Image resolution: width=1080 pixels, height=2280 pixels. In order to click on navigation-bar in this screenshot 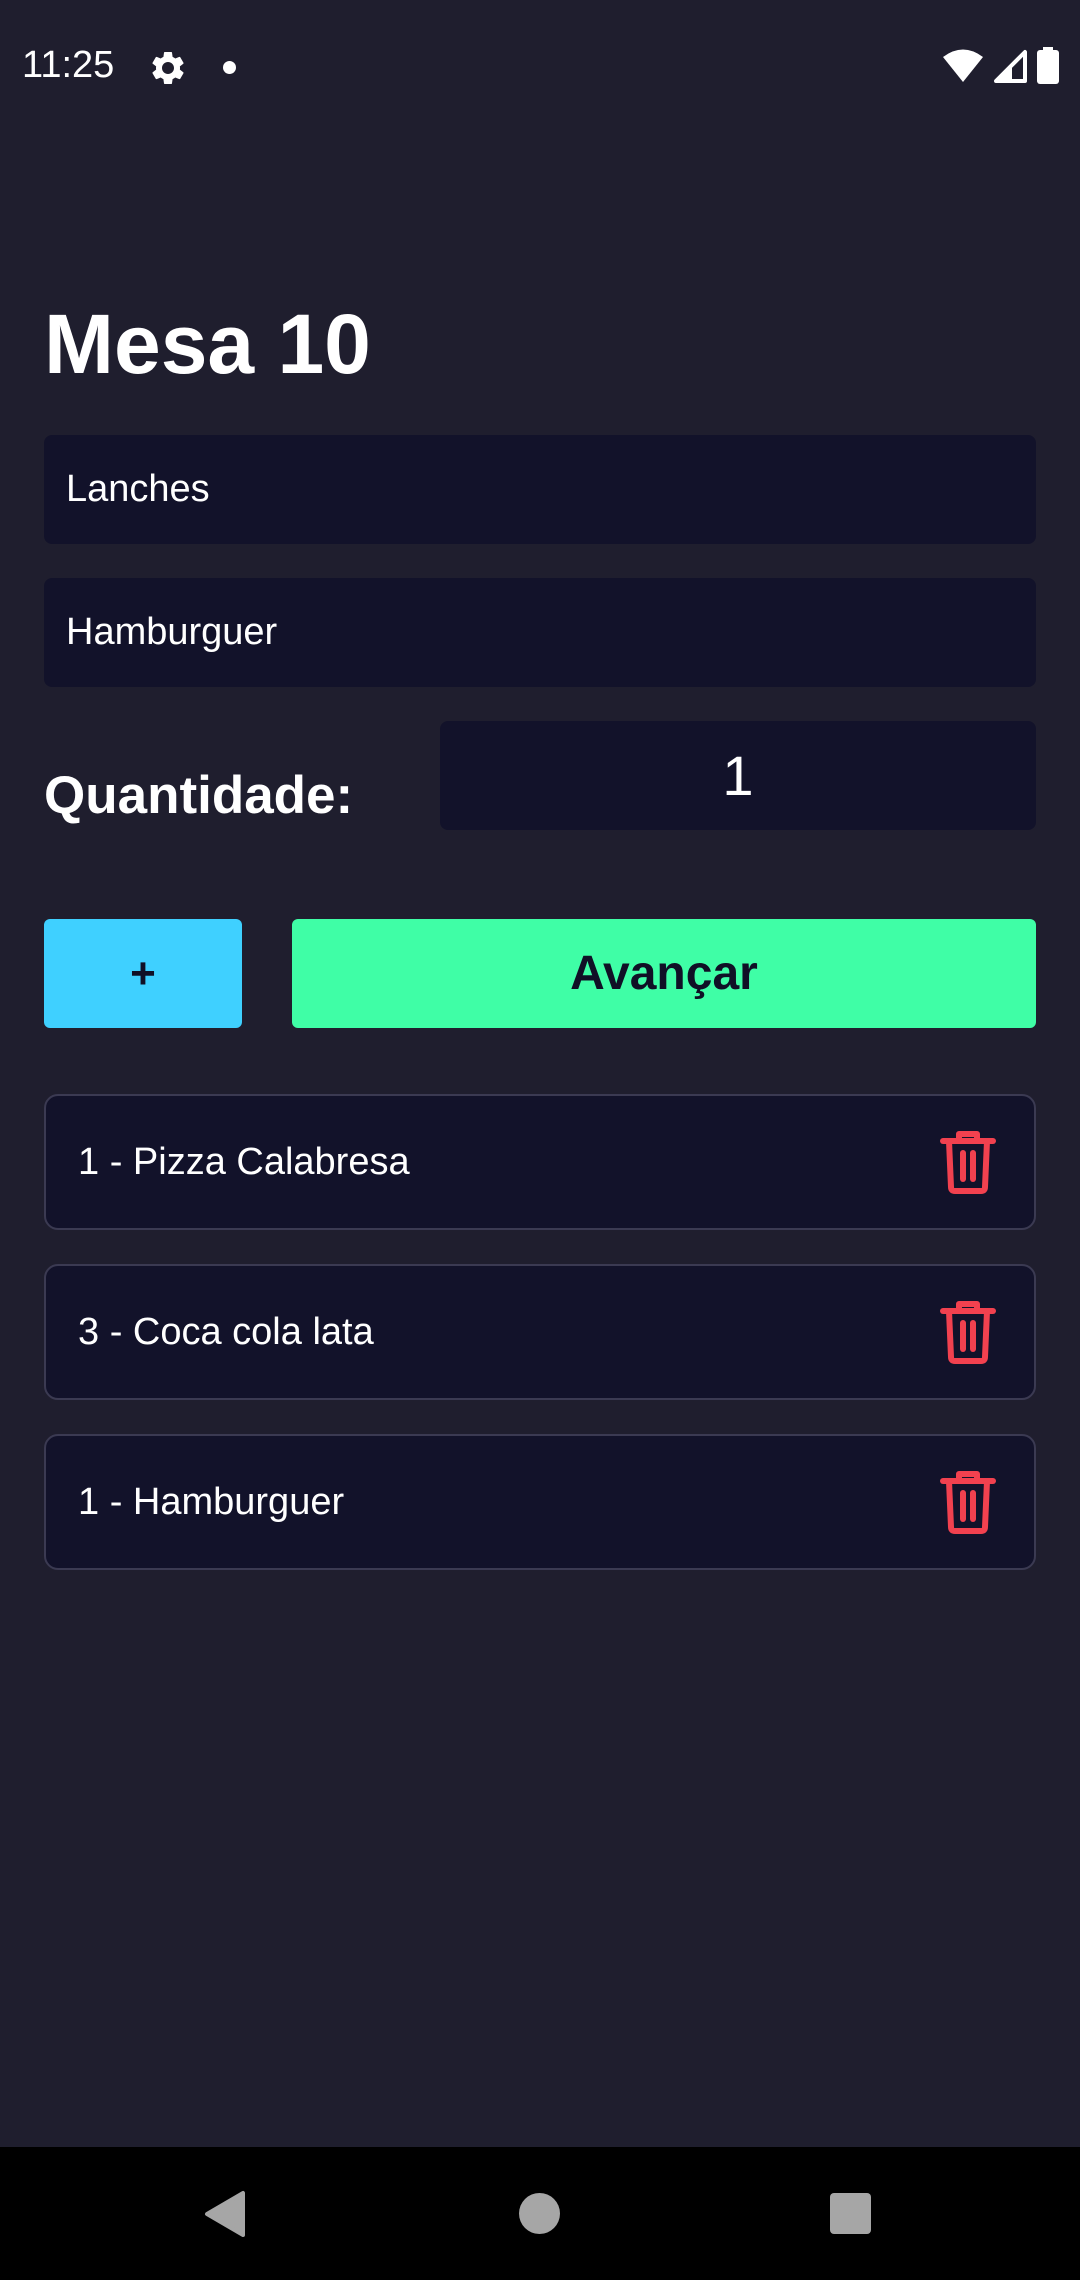, I will do `click(540, 2213)`.